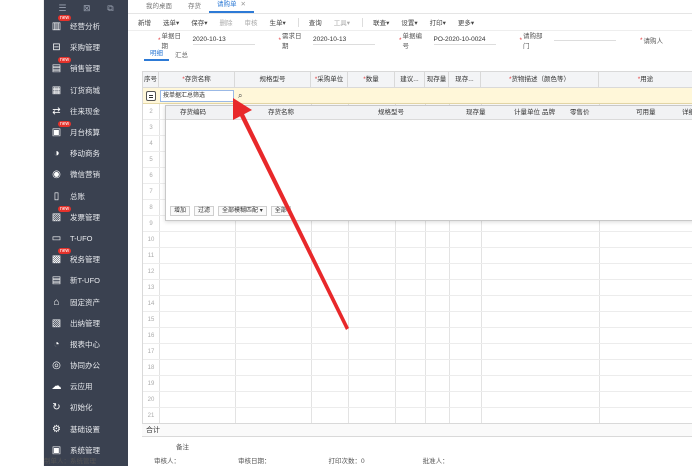  Describe the element at coordinates (62, 8) in the screenshot. I see `menu-icon: ☰` at that location.